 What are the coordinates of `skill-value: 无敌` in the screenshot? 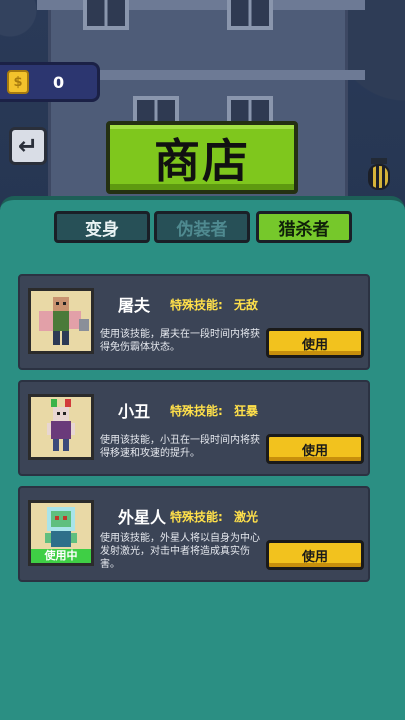 It's located at (246, 305).